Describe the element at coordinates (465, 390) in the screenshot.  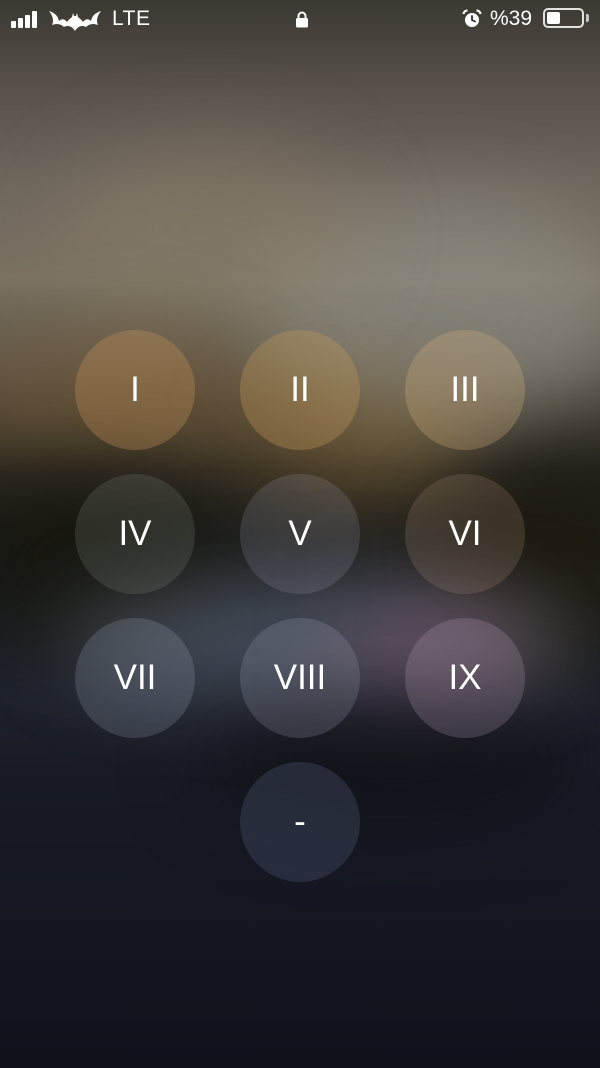
I see `key-3: III` at that location.